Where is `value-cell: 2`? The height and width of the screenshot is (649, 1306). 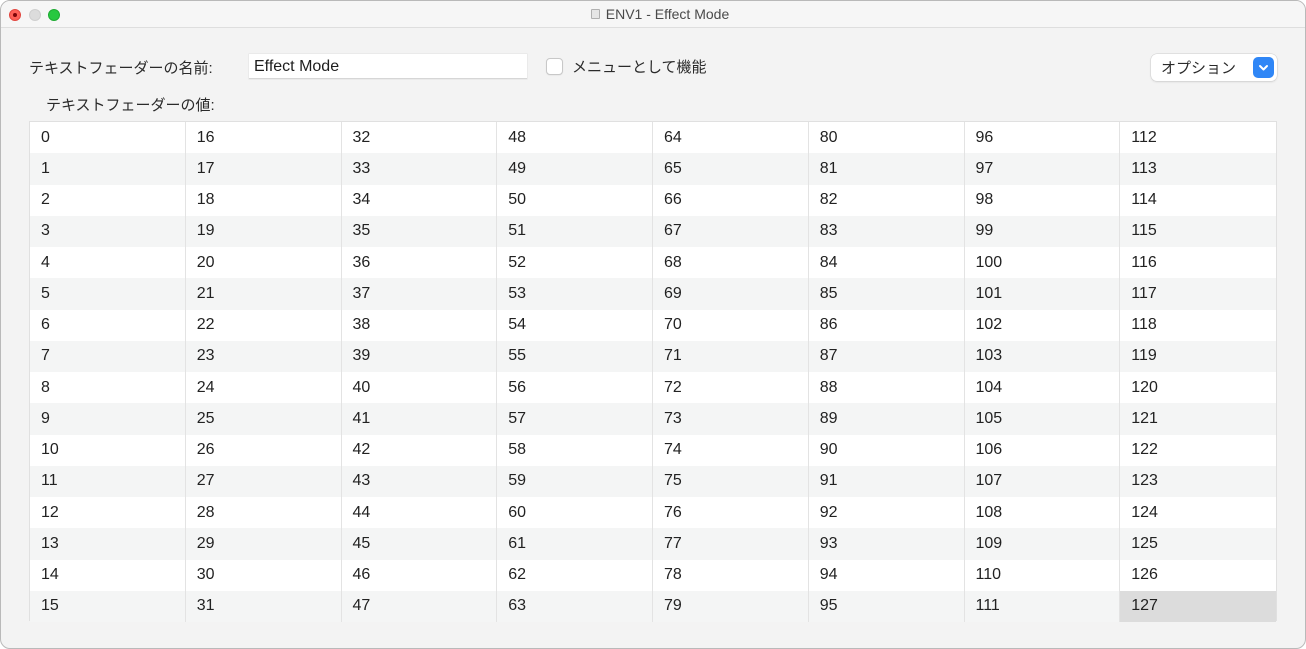 value-cell: 2 is located at coordinates (108, 200).